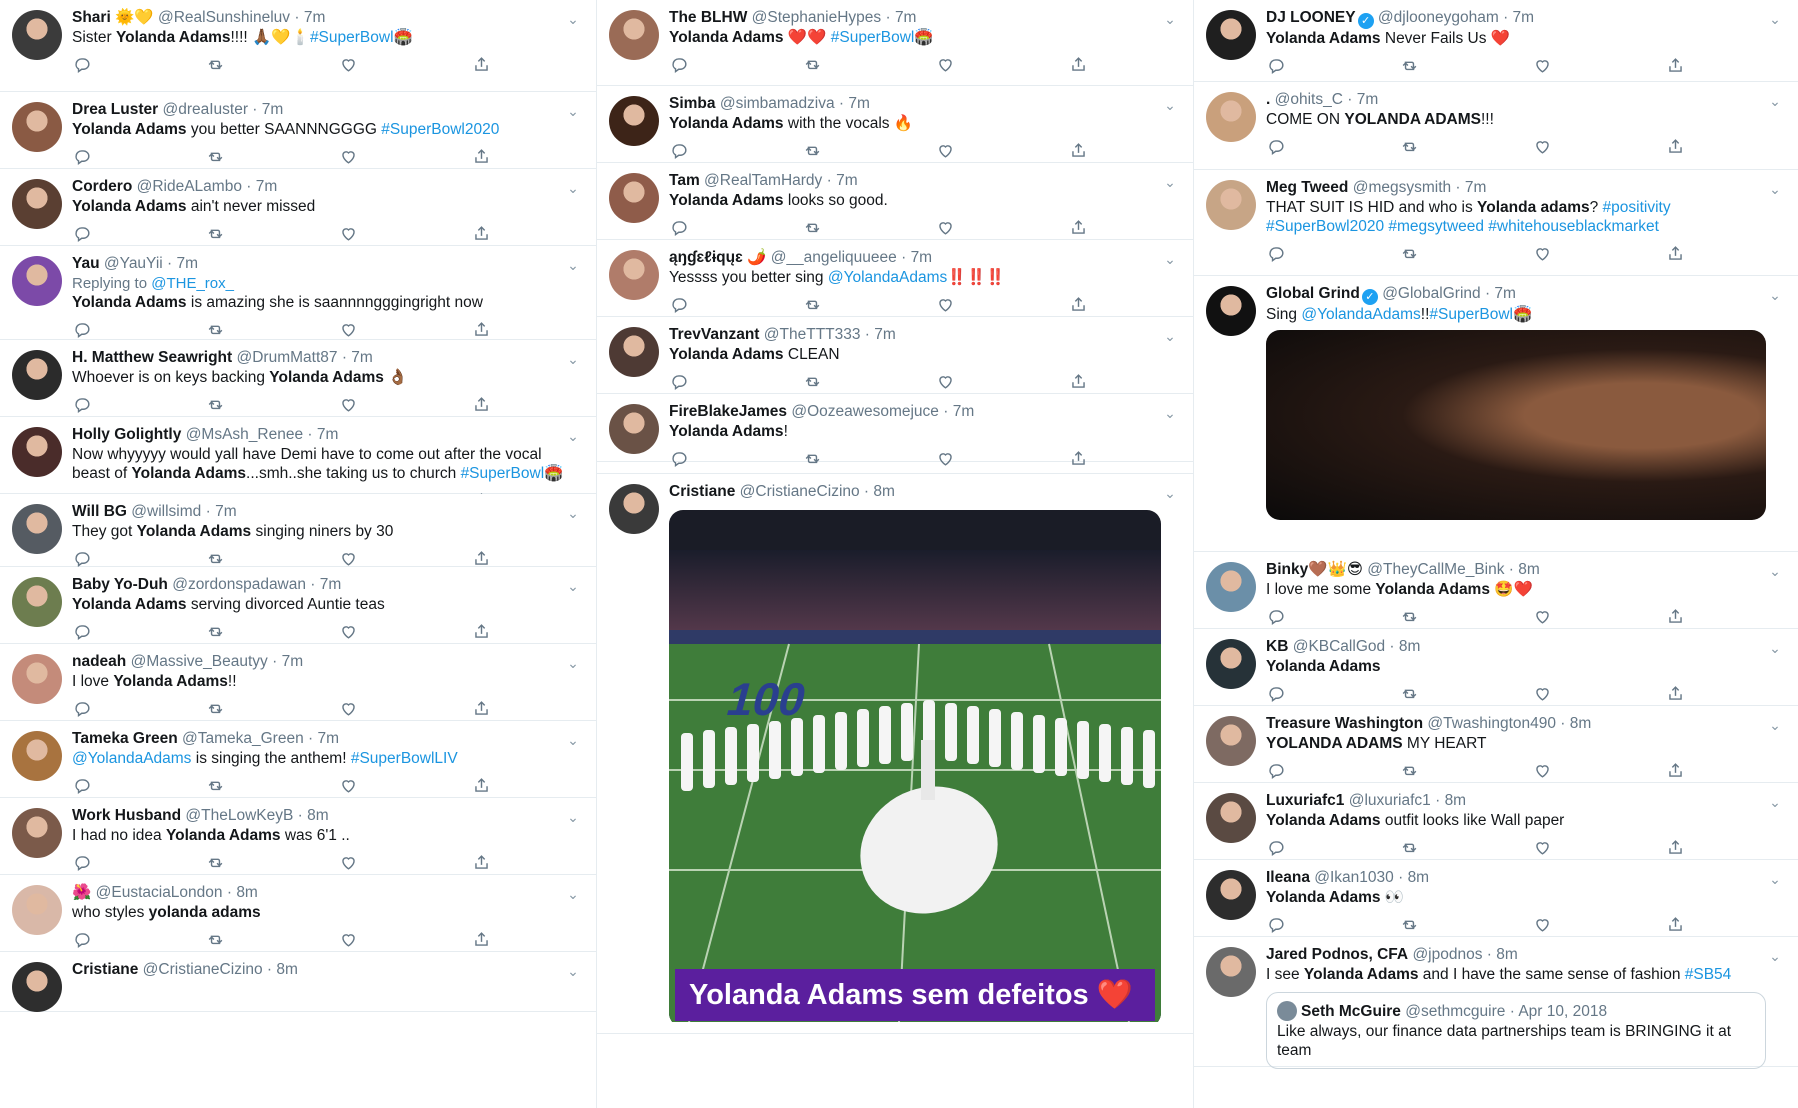 The width and height of the screenshot is (1798, 1108). What do you see at coordinates (189, 186) in the screenshot?
I see `author-handle: @RideALambo` at bounding box center [189, 186].